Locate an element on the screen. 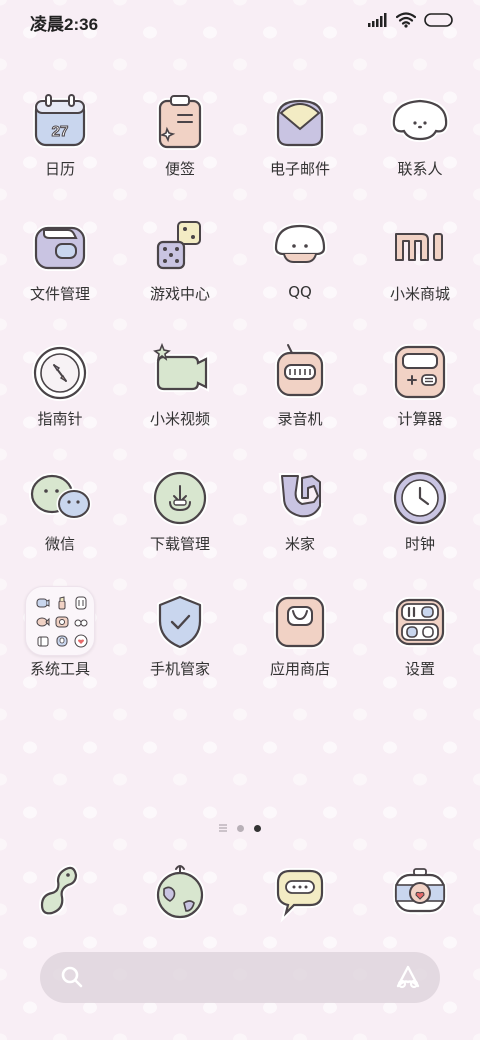  calculator-icon is located at coordinates (420, 371).